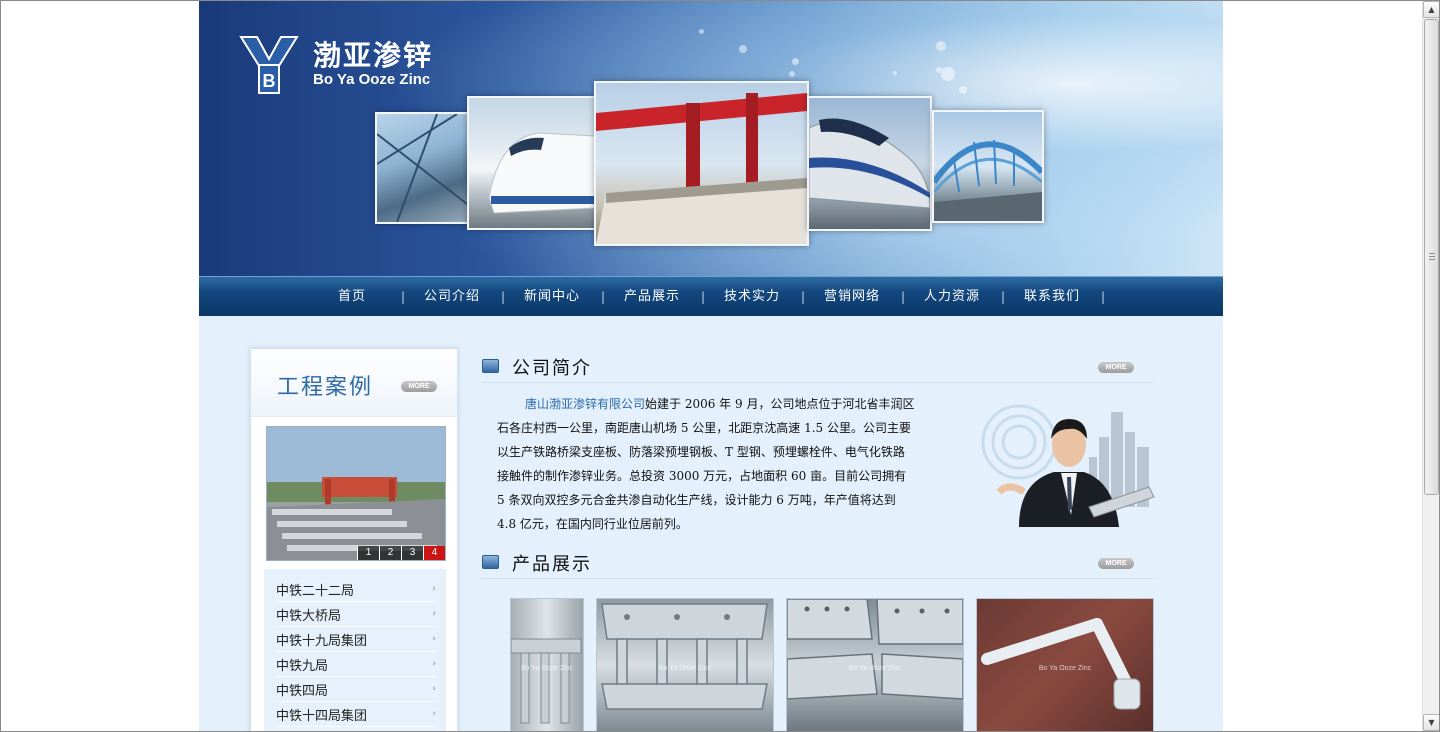 This screenshot has width=1440, height=732. Describe the element at coordinates (988, 166) in the screenshot. I see `banner-photo-bridge-right` at that location.